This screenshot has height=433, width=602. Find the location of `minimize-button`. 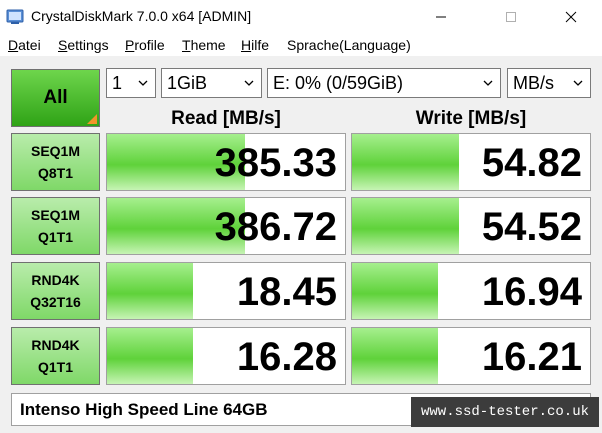

minimize-button is located at coordinates (441, 16).